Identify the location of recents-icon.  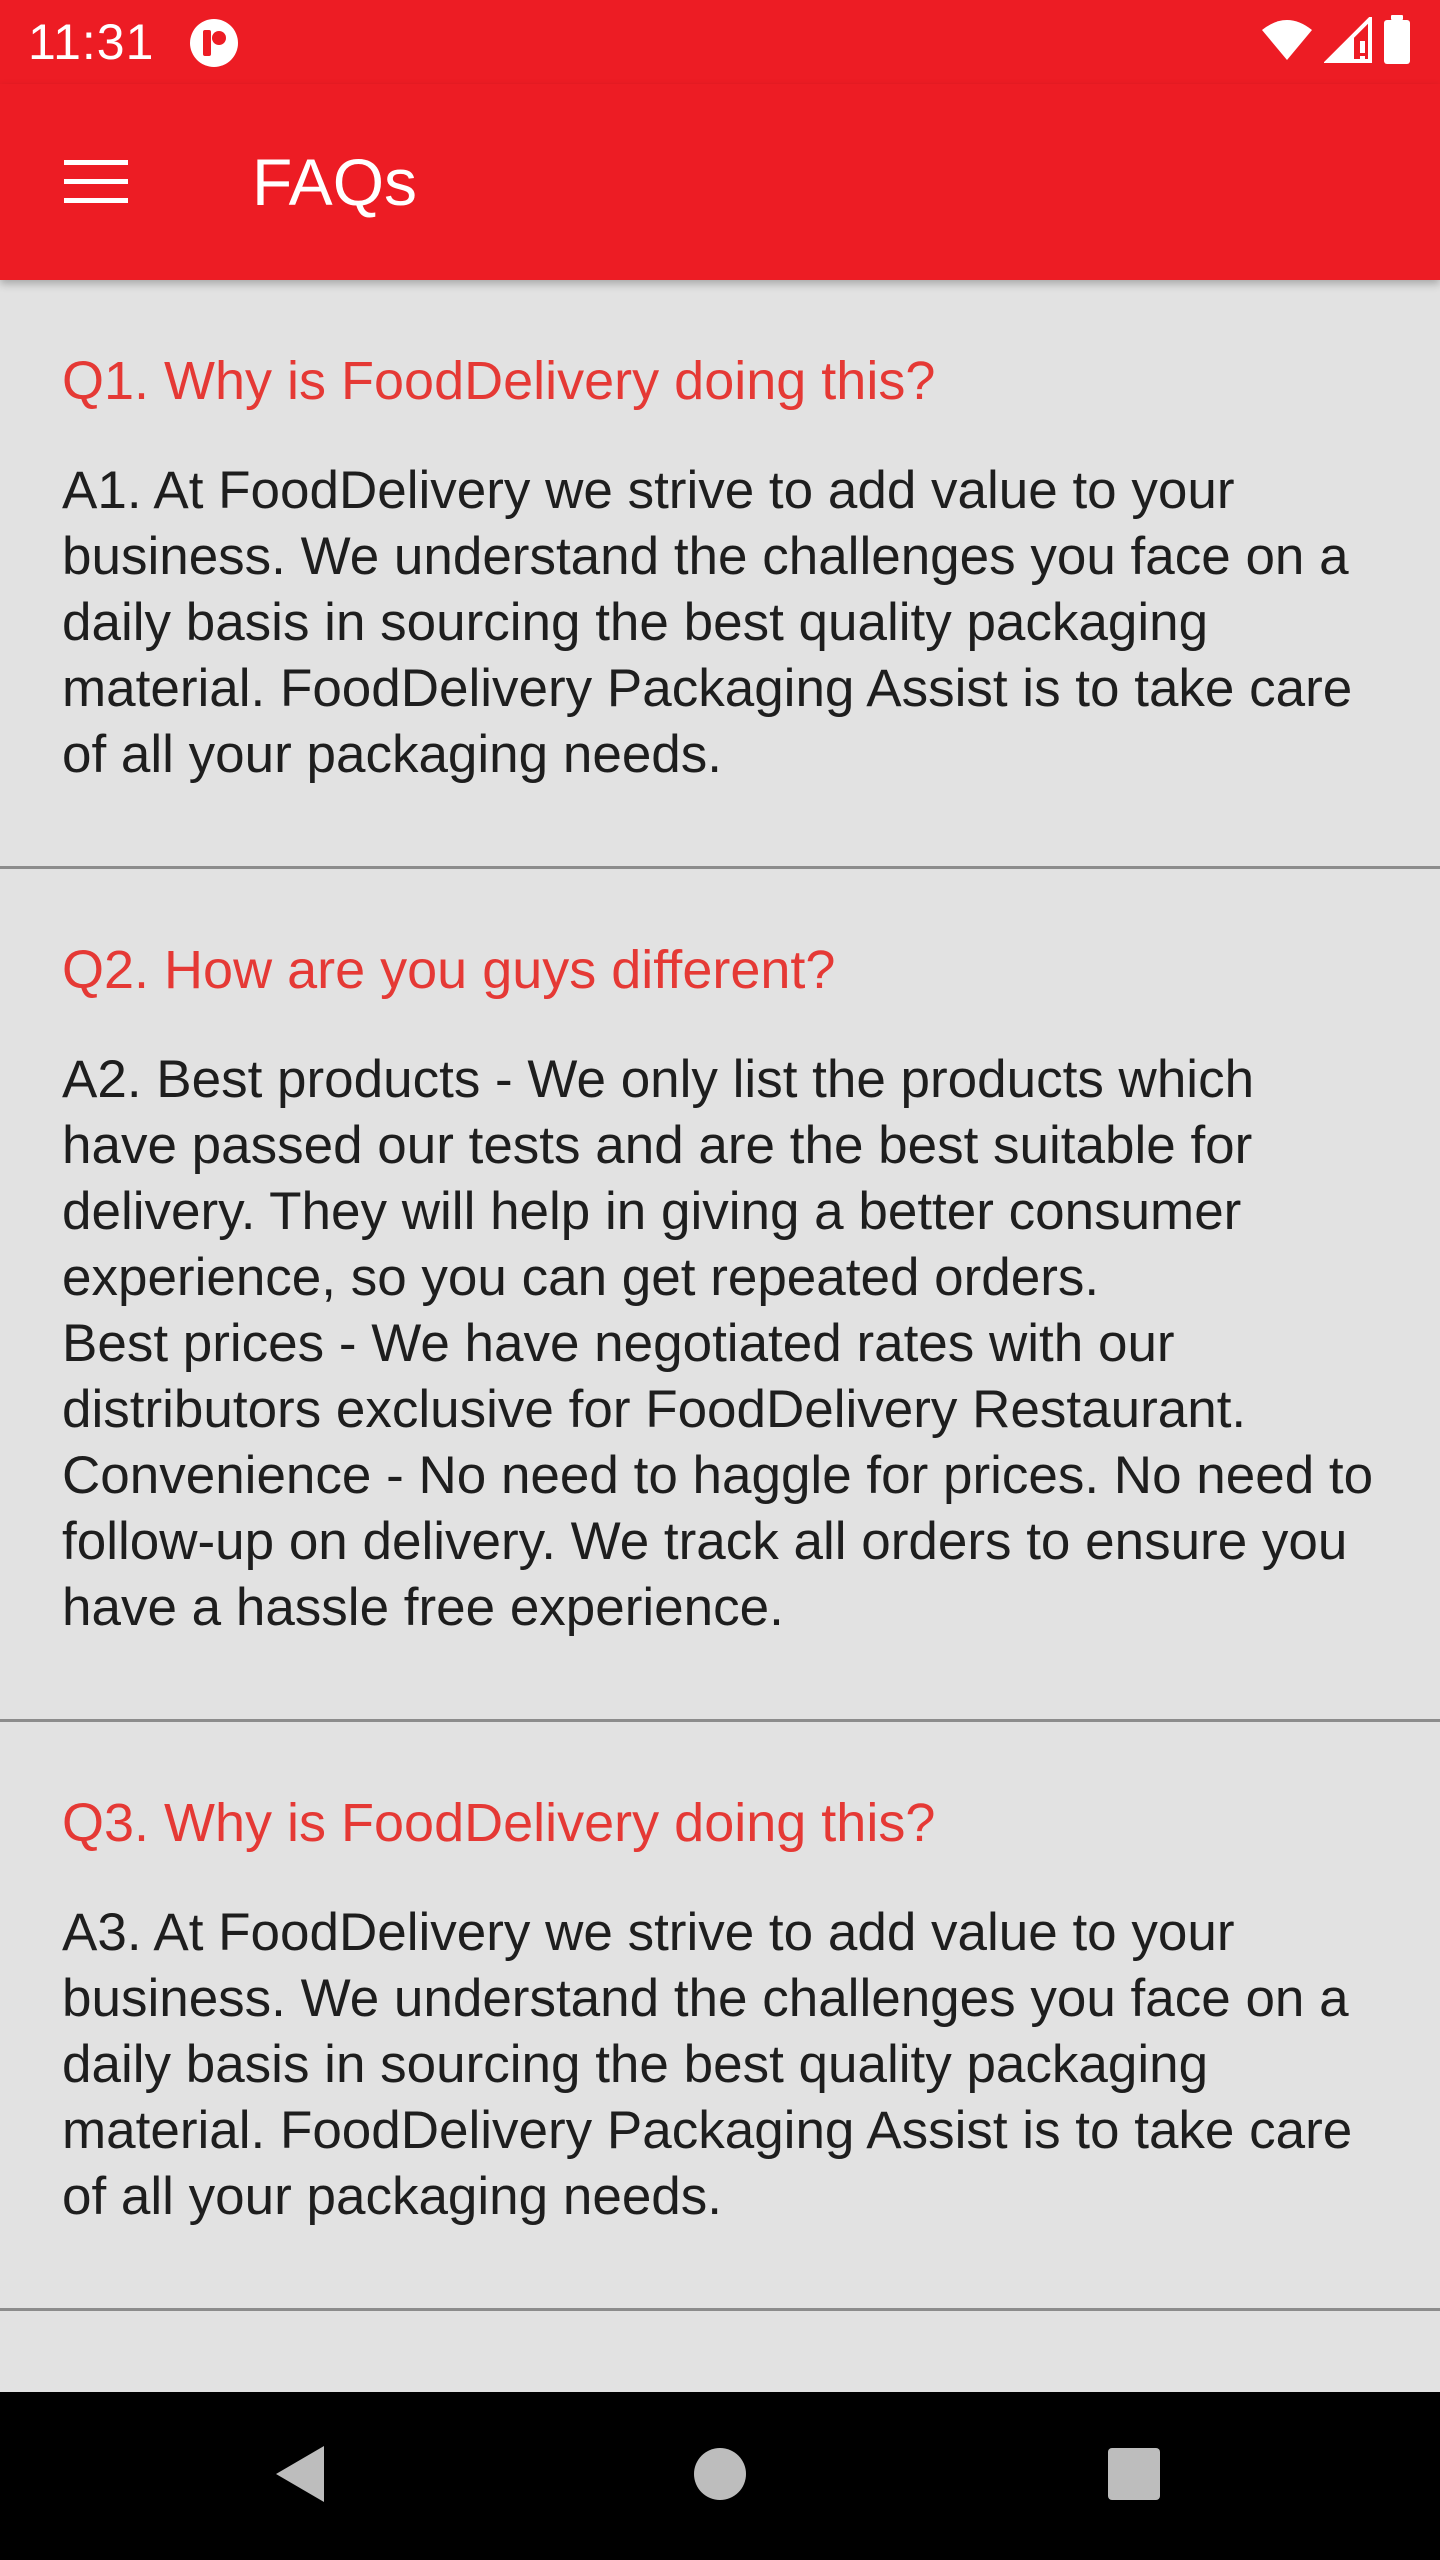
(1134, 2476).